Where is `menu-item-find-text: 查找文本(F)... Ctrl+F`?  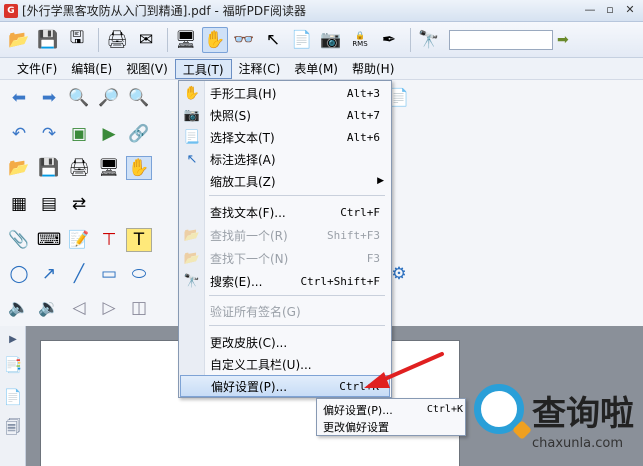
menu-item-find-text: 查找文本(F)... Ctrl+F is located at coordinates (285, 212).